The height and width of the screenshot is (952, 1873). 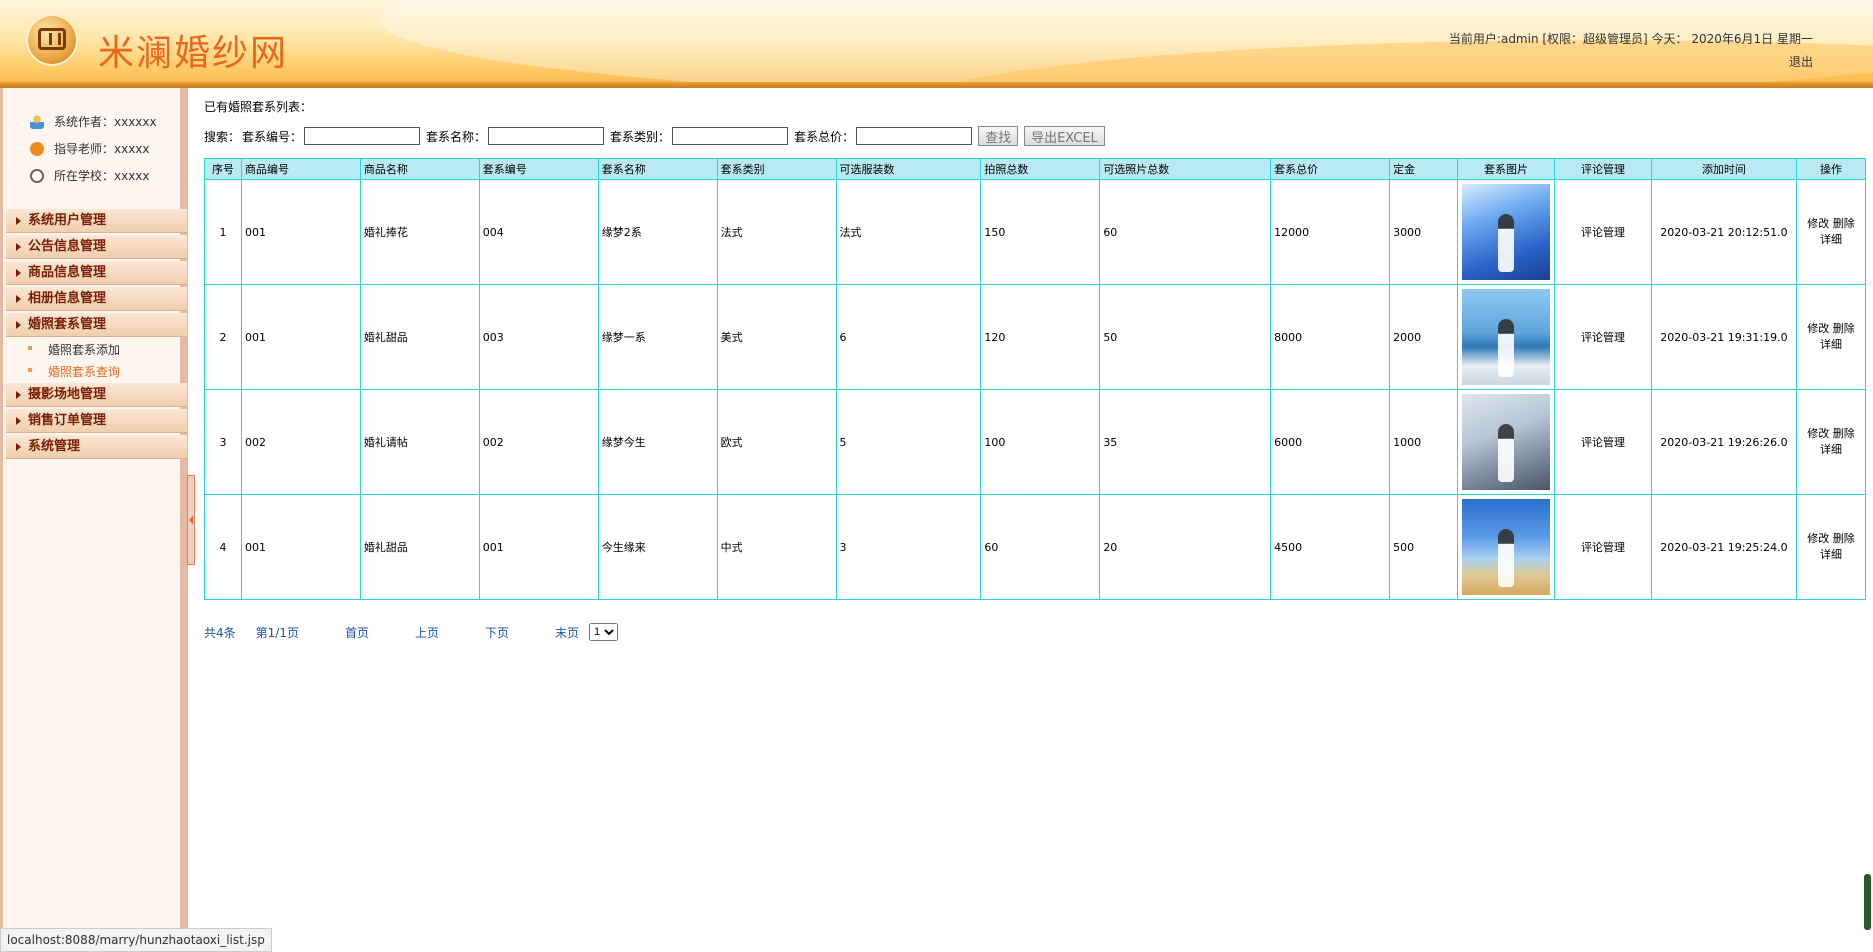 I want to click on set-code-input, so click(x=362, y=136).